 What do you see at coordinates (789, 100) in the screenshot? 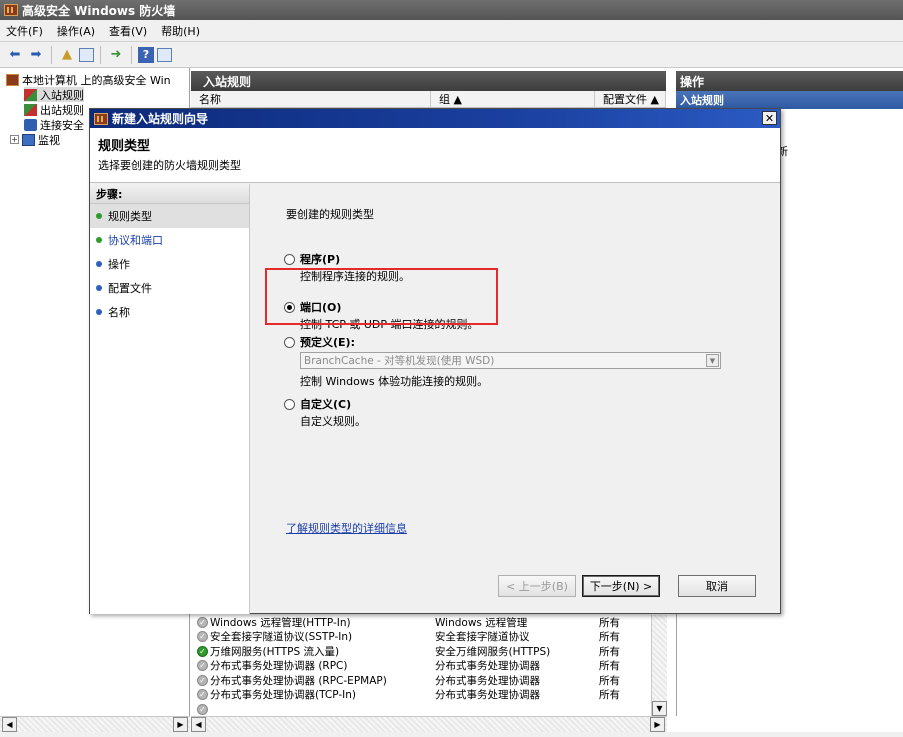
I see `actions-section-inbound: 入站规则` at bounding box center [789, 100].